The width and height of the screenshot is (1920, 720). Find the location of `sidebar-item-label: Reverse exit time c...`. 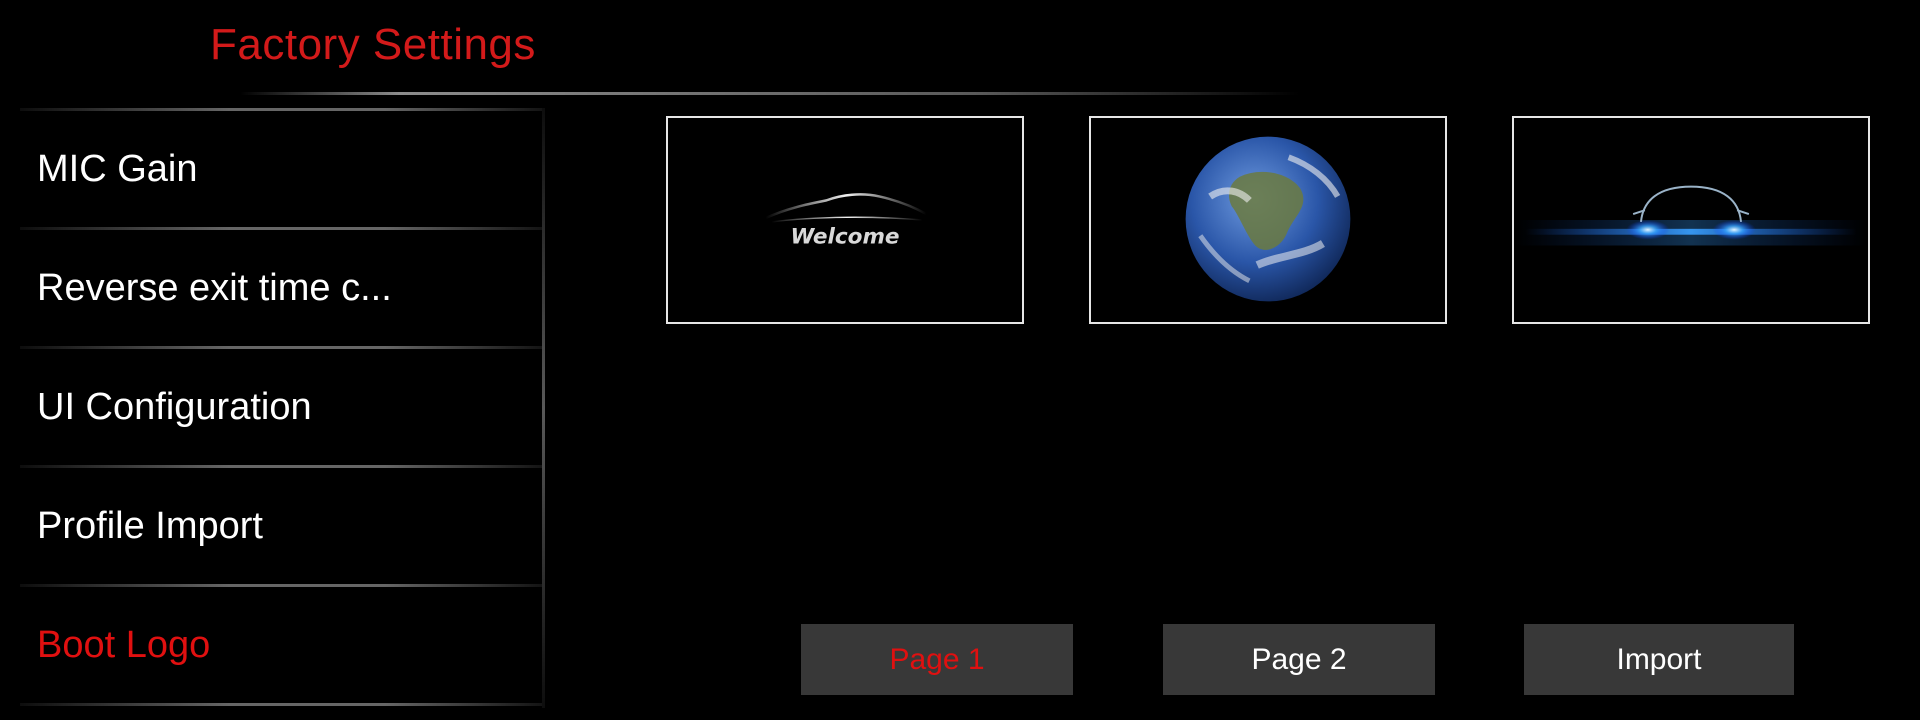

sidebar-item-label: Reverse exit time c... is located at coordinates (214, 288).